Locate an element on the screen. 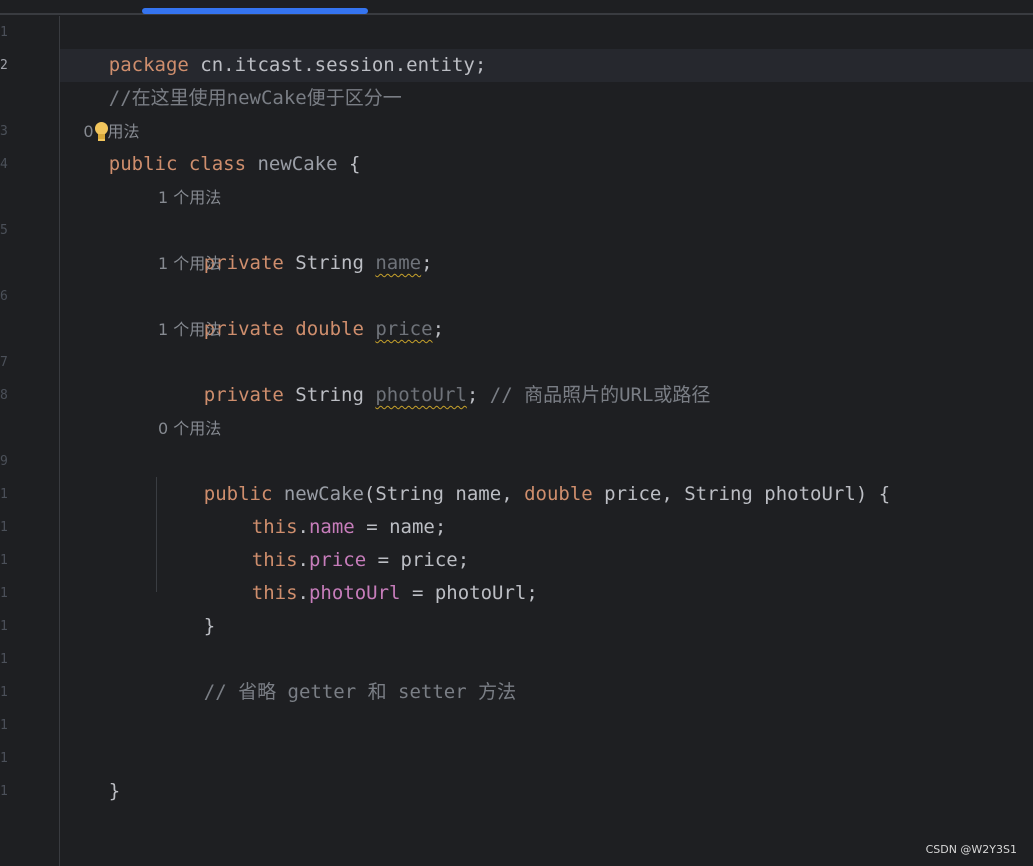  editor-tab-strip is located at coordinates (516, 7).